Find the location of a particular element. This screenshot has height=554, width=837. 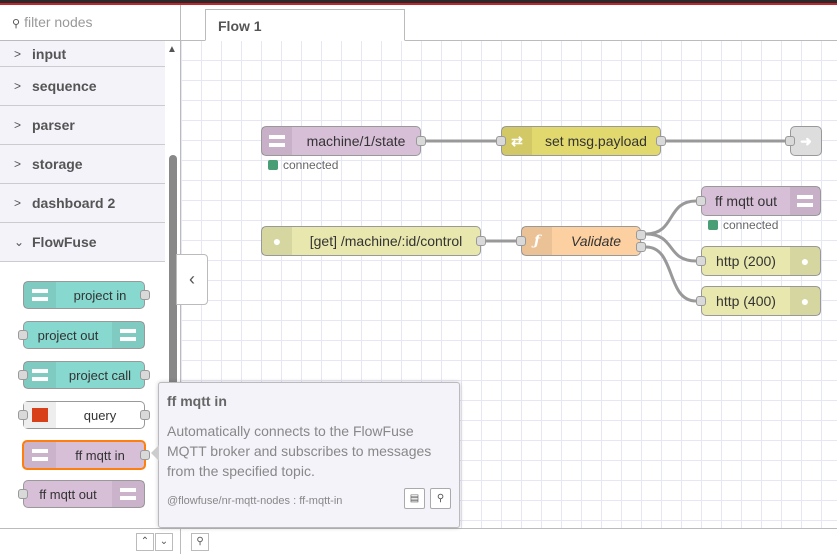

flow-node-http-200: http (200) ● is located at coordinates (758, 261).